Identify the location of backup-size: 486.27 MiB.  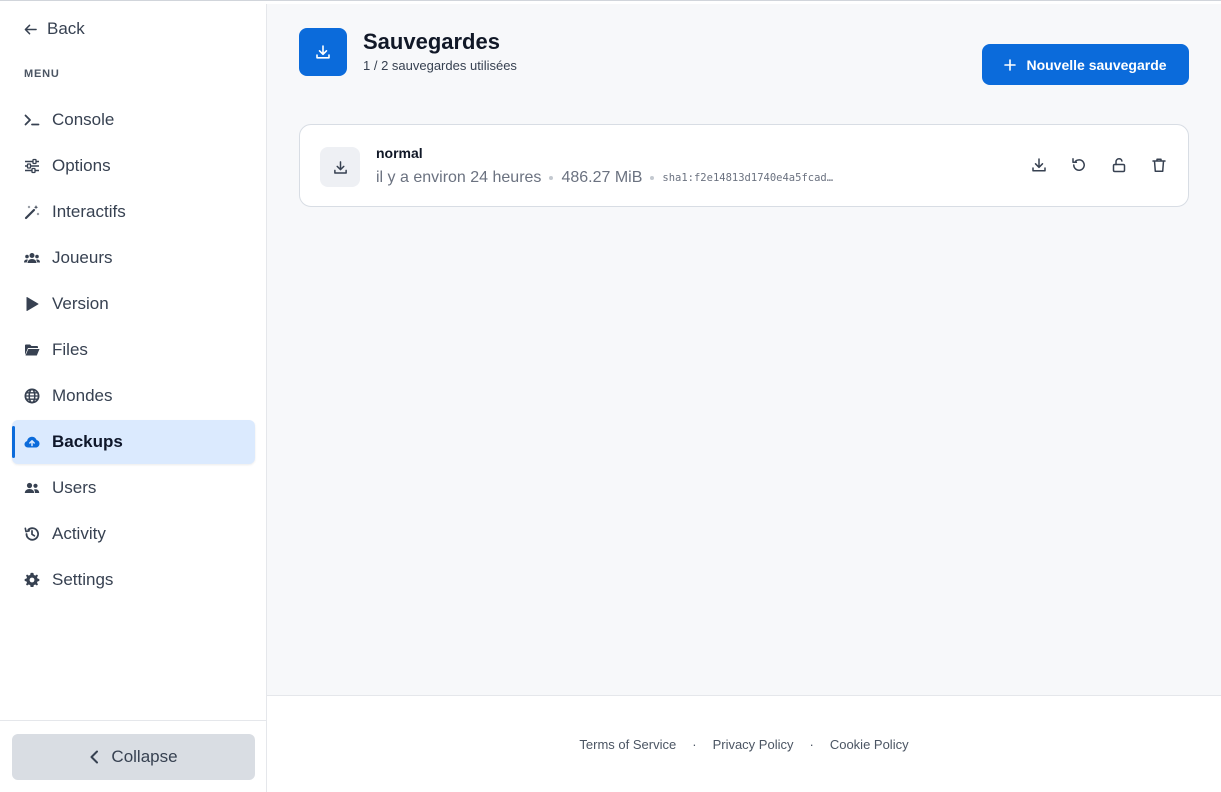
(602, 177).